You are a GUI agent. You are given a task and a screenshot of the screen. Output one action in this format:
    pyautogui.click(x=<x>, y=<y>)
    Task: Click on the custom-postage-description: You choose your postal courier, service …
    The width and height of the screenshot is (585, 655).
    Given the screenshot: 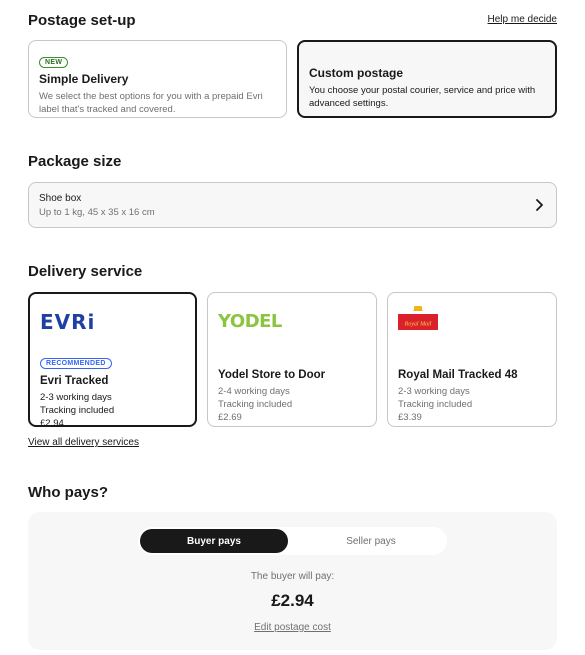 What is the action you would take?
    pyautogui.click(x=422, y=97)
    